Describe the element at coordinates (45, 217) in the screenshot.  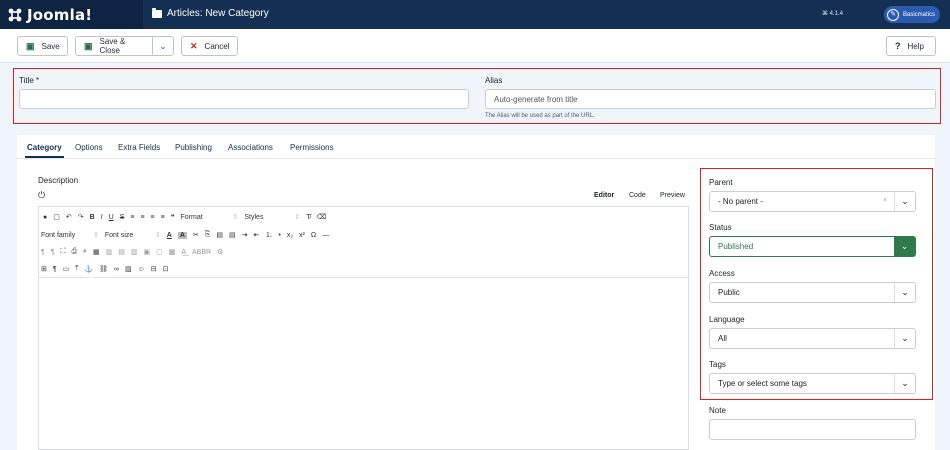
I see `help-icon: ●` at that location.